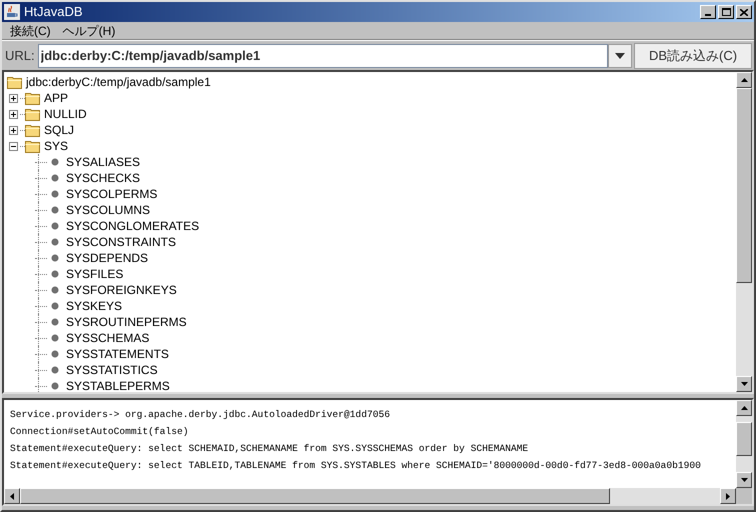 The image size is (756, 512). Describe the element at coordinates (112, 370) in the screenshot. I see `tree-item: SYSSTATISTICS` at that location.